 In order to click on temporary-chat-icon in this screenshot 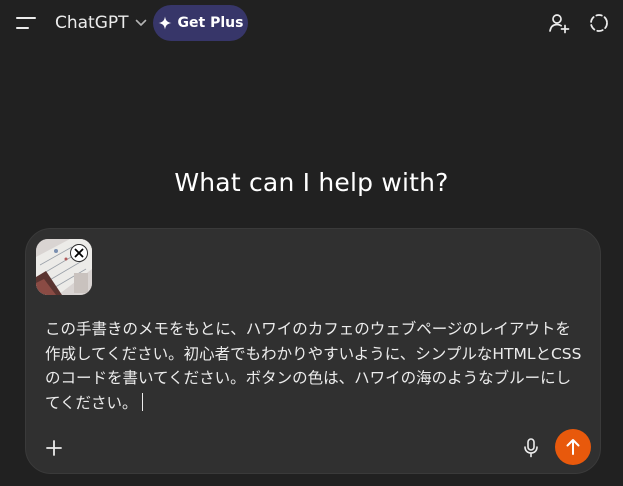, I will do `click(599, 23)`.